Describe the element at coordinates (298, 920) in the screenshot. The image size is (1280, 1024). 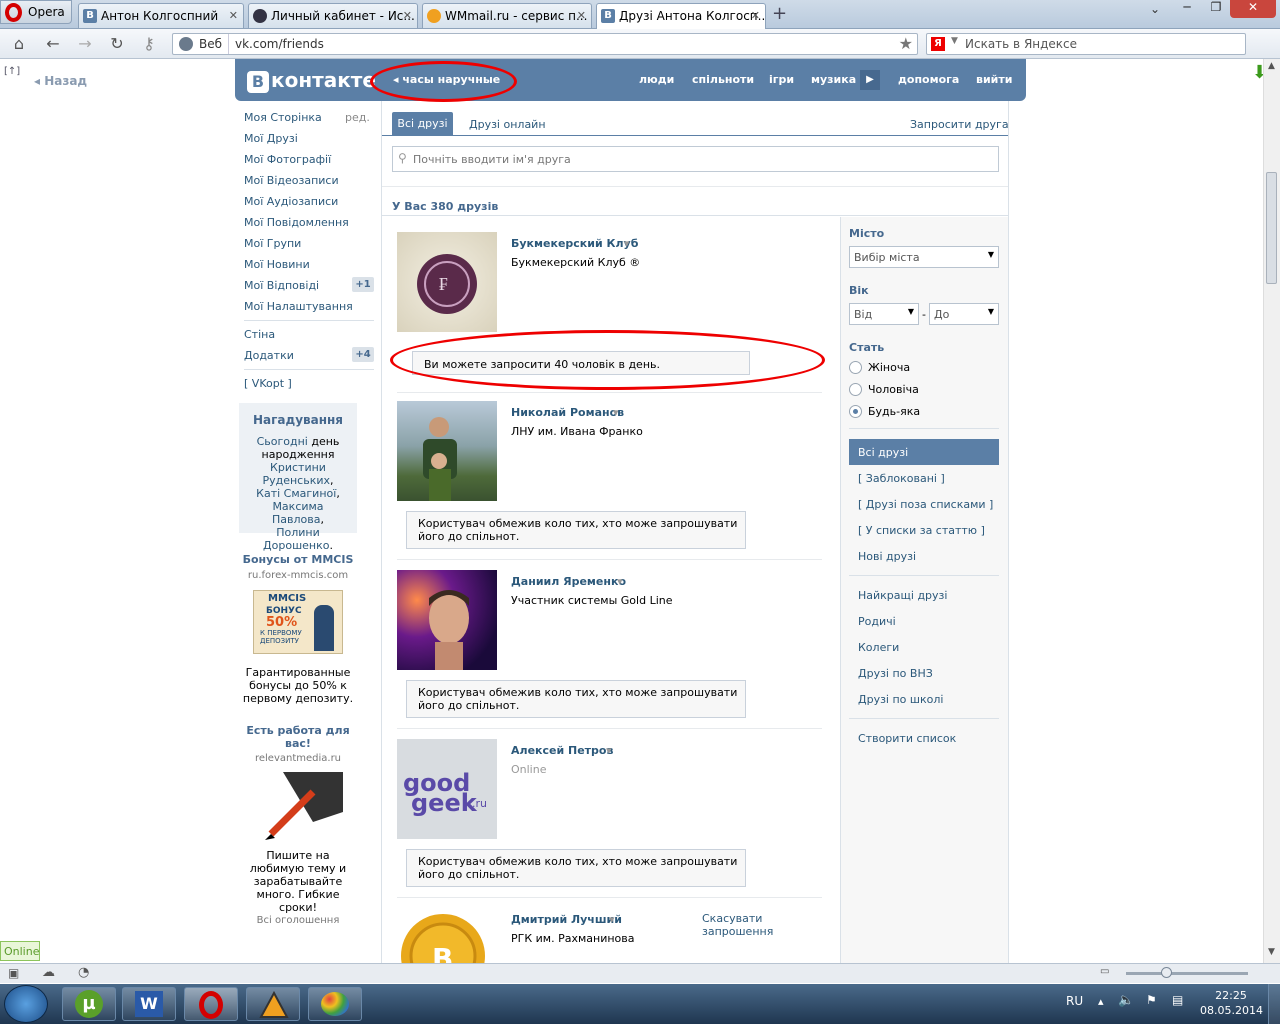
I see `all-ads-link: Всі оголошення` at that location.